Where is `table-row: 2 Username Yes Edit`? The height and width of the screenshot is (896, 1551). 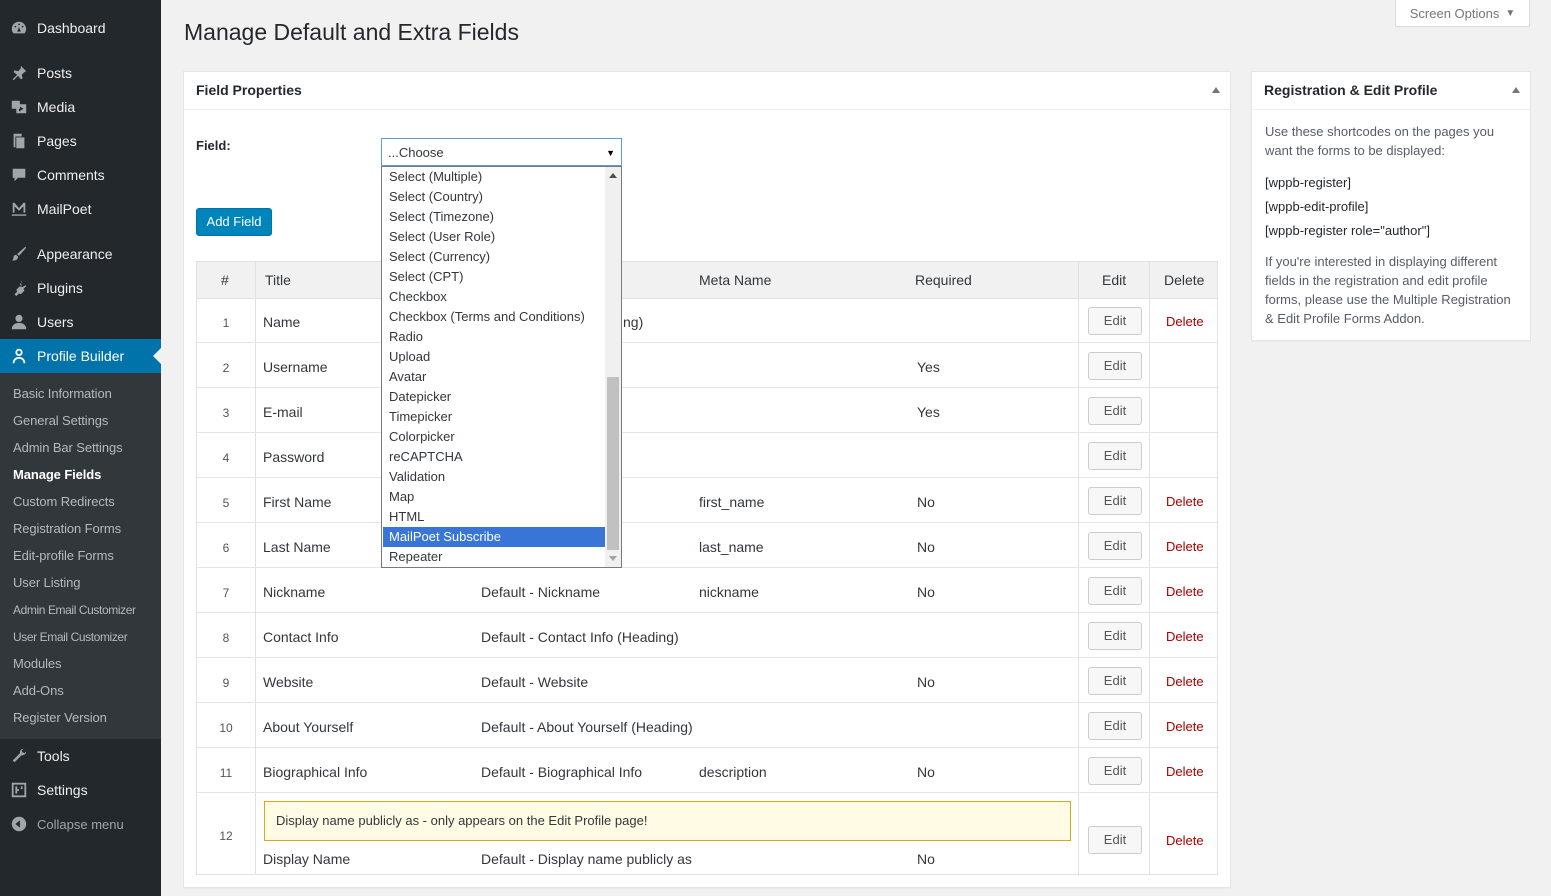 table-row: 2 Username Yes Edit is located at coordinates (707, 365).